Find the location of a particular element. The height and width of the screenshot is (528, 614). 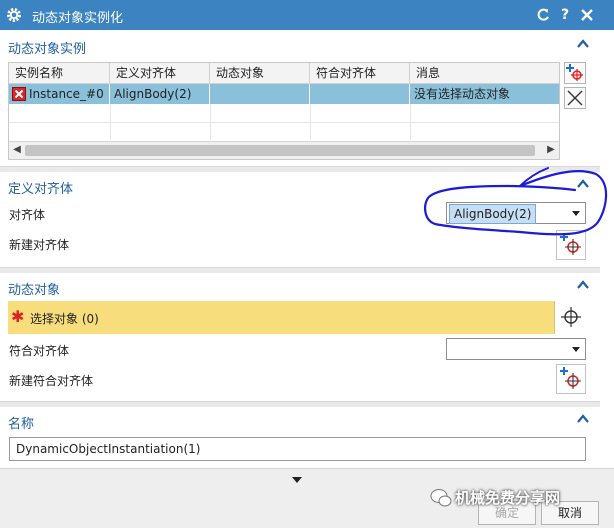

scrollbar-thumb is located at coordinates (280, 150).